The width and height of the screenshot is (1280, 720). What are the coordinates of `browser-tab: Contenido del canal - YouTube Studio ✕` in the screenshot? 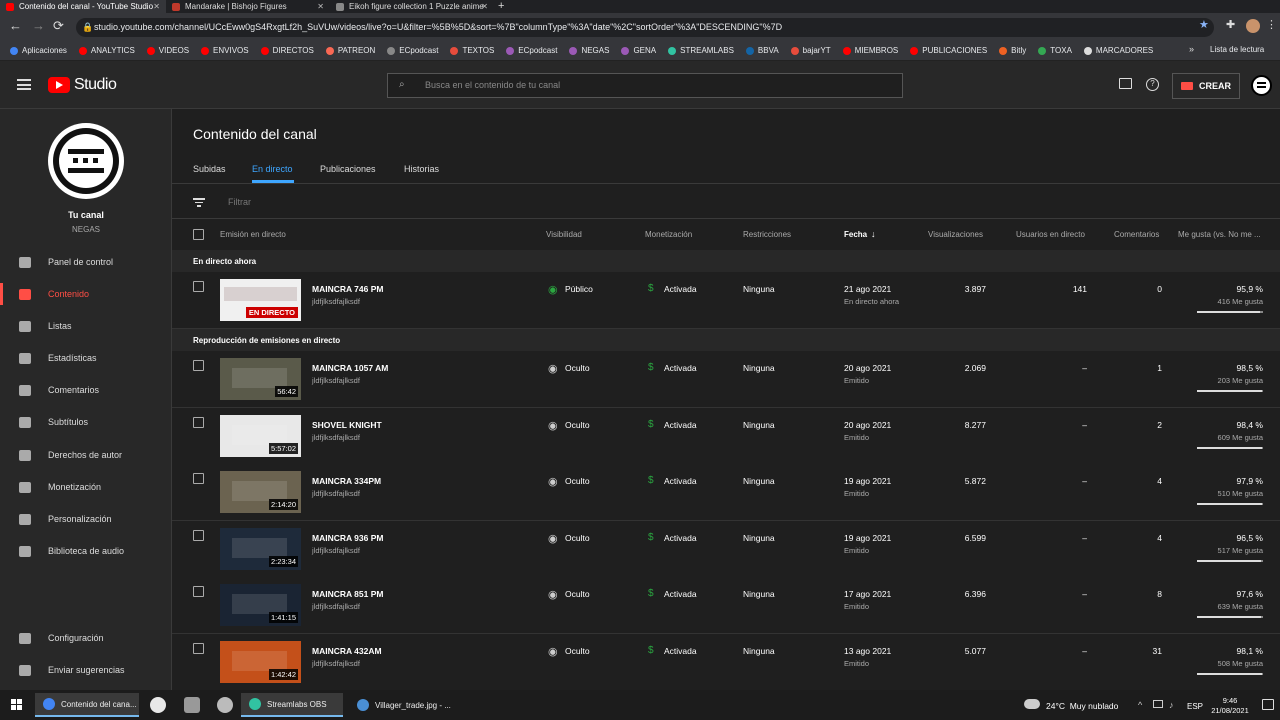 It's located at (83, 6).